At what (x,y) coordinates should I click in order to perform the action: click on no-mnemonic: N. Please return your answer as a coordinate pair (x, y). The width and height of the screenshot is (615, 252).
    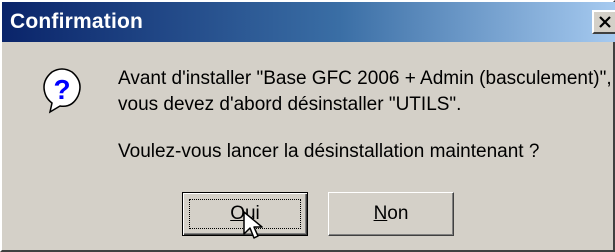
    Looking at the image, I should click on (380, 213).